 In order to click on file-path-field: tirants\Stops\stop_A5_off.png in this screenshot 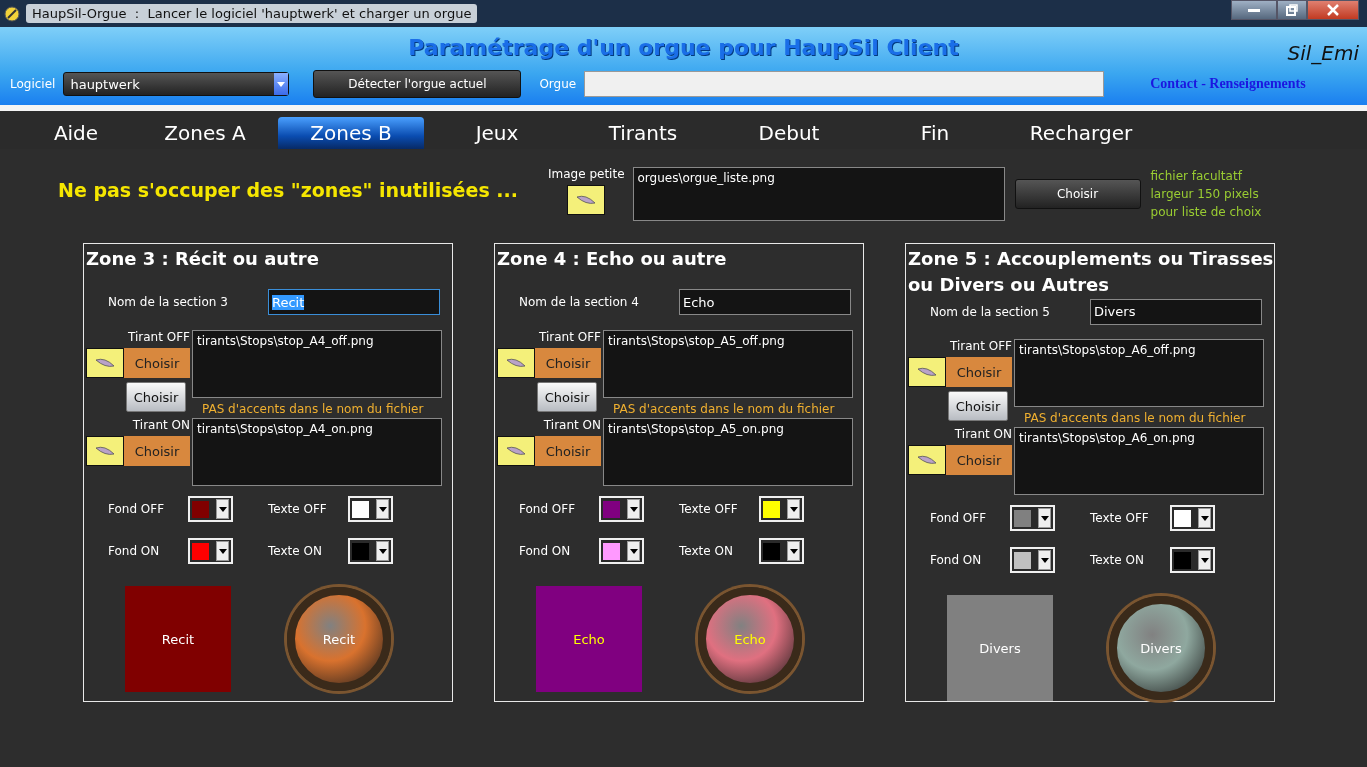, I will do `click(728, 364)`.